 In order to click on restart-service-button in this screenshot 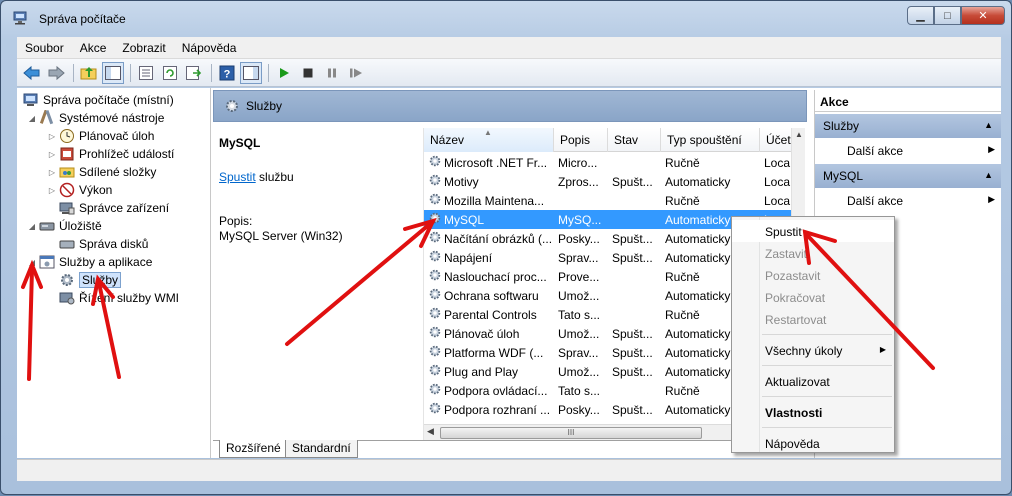, I will do `click(356, 73)`.